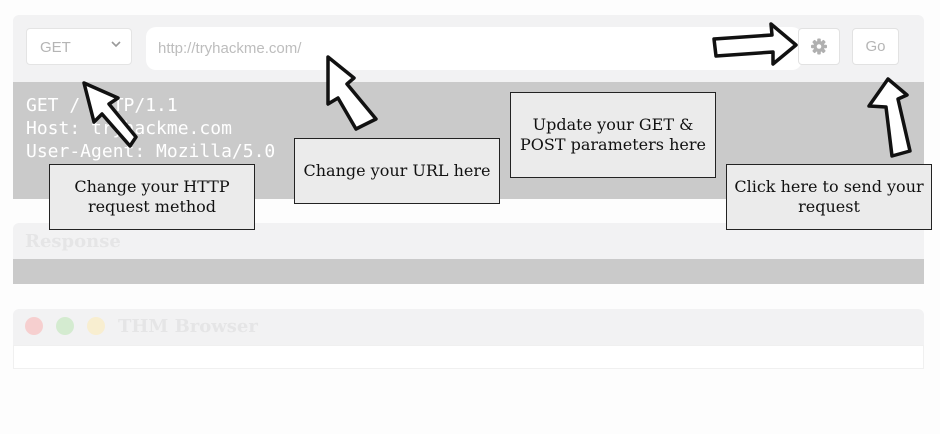 The height and width of the screenshot is (434, 940). Describe the element at coordinates (397, 171) in the screenshot. I see `callout-url: Change your URL here` at that location.